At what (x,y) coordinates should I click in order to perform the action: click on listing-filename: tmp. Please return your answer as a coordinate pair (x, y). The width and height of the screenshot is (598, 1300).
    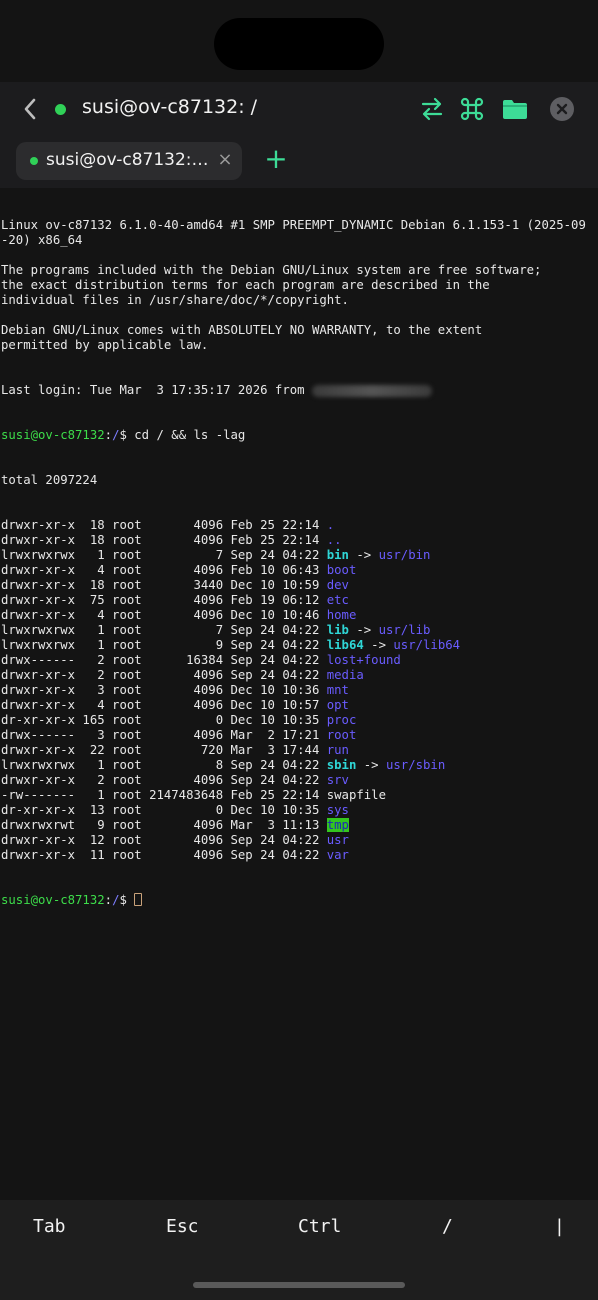
    Looking at the image, I should click on (337, 825).